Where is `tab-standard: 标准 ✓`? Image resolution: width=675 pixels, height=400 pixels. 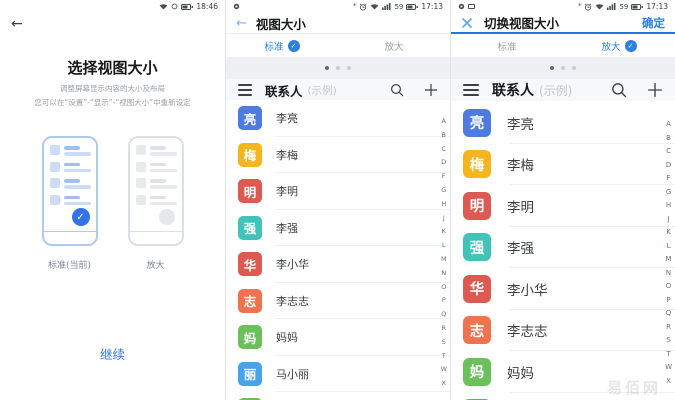
tab-standard: 标准 ✓ is located at coordinates (282, 45).